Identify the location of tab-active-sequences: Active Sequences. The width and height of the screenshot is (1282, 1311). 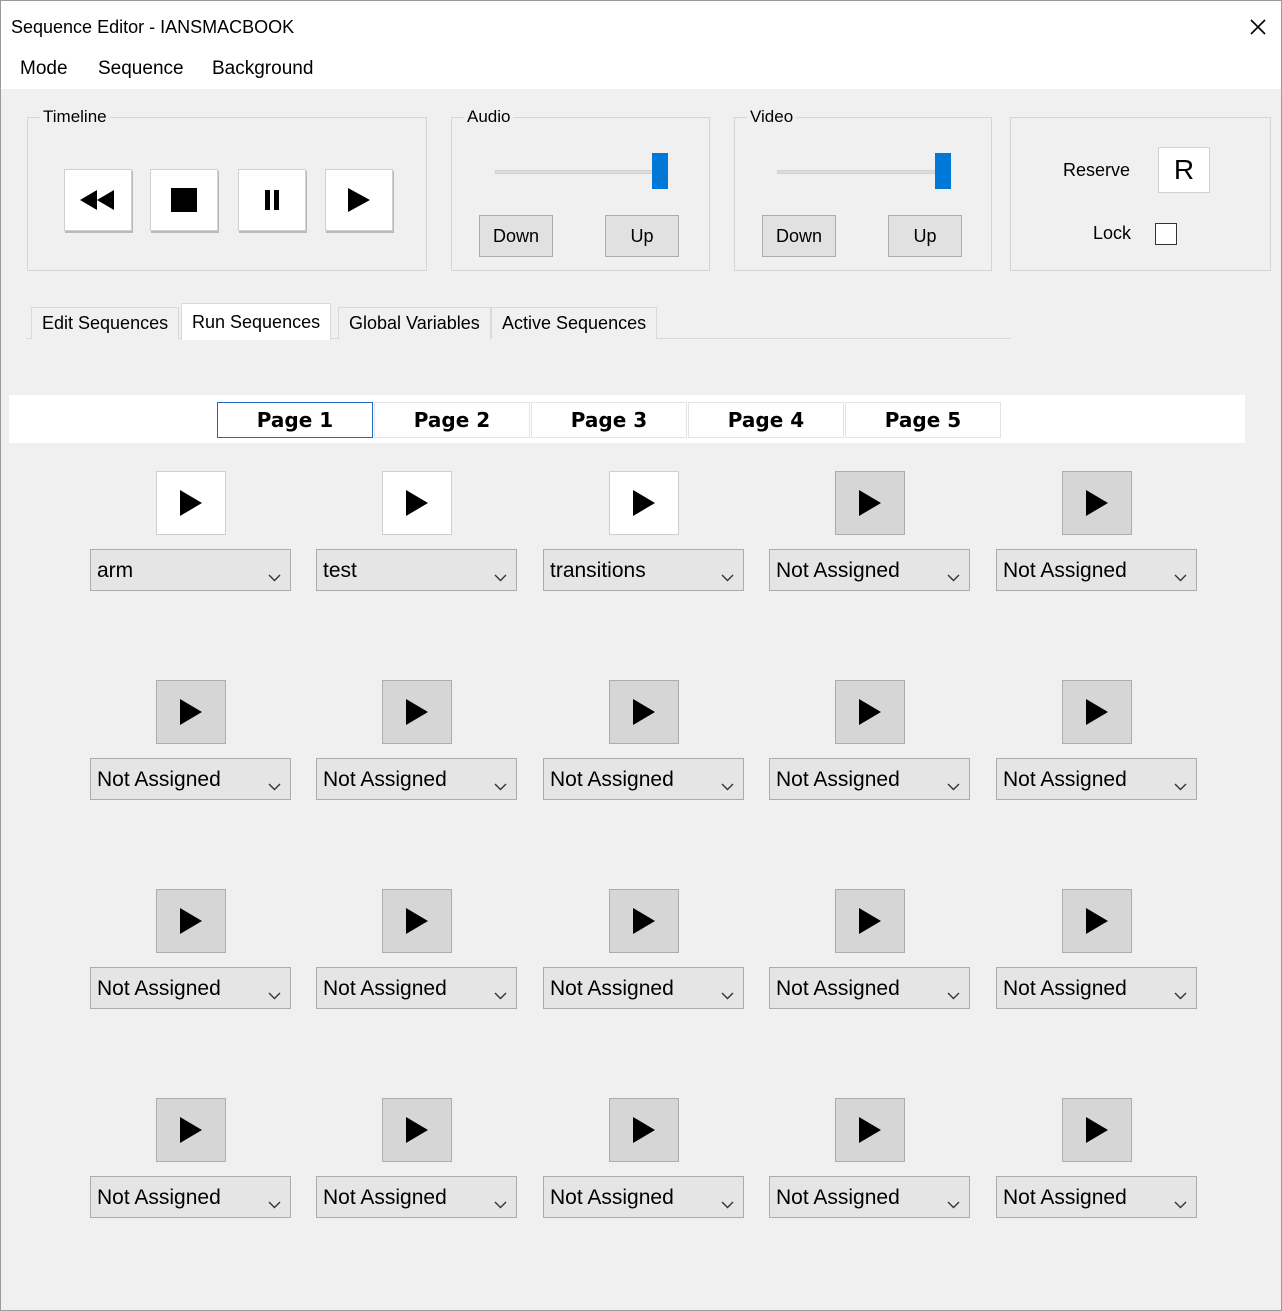
(574, 323).